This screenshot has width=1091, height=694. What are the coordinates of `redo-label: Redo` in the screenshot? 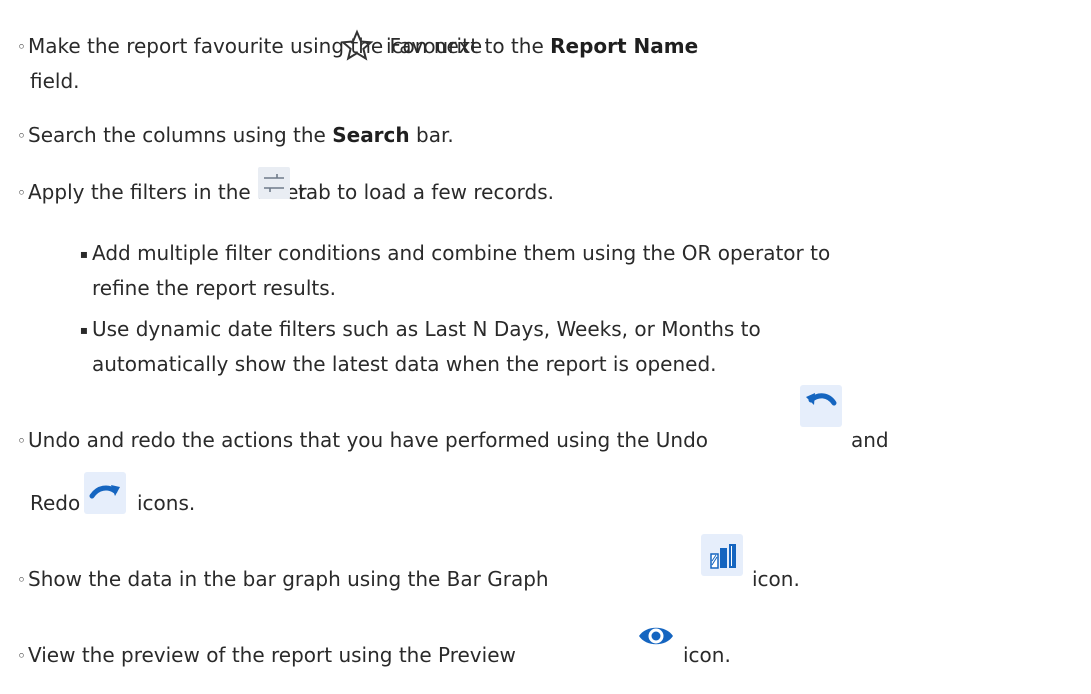 It's located at (55, 503).